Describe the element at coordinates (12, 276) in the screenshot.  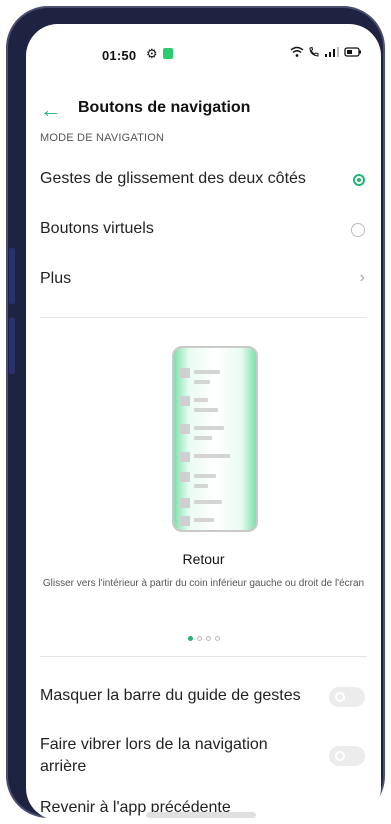
I see `side-button-volume-up` at that location.